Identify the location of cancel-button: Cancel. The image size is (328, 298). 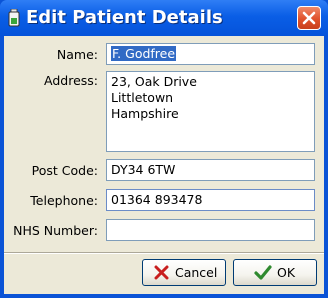
(184, 272).